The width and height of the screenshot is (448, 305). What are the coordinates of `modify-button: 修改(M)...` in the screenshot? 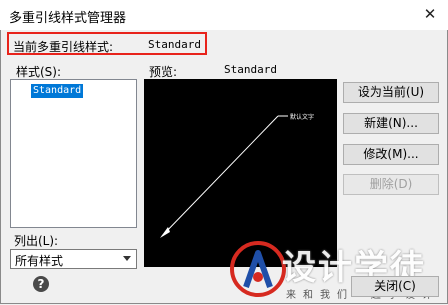 It's located at (391, 154).